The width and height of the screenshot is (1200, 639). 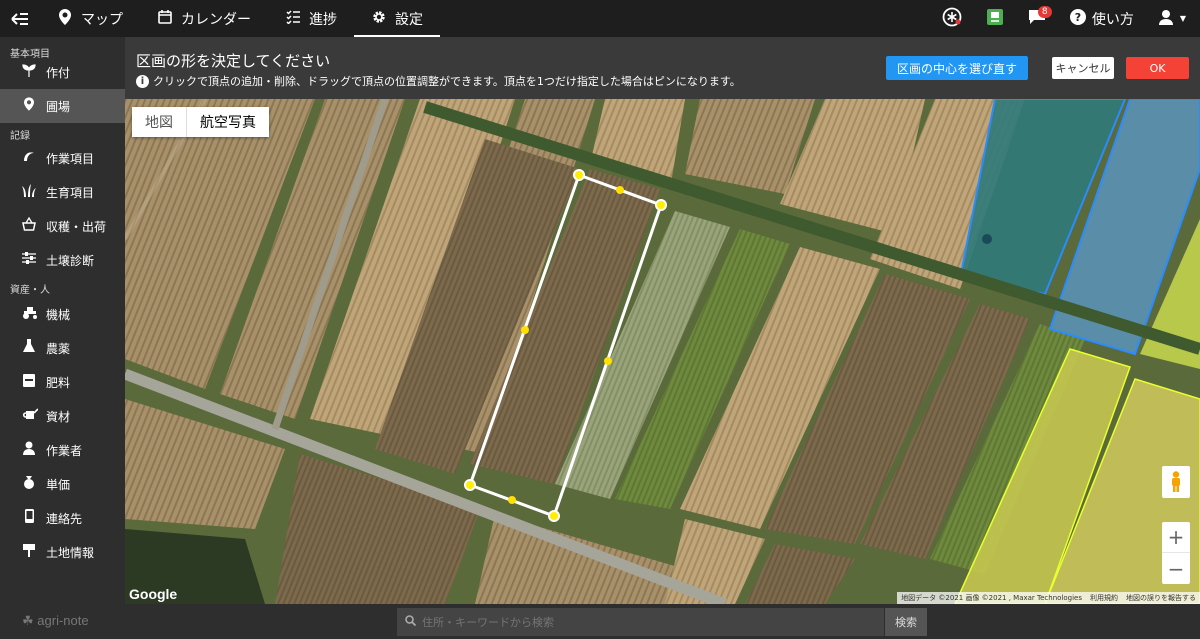 What do you see at coordinates (153, 594) in the screenshot?
I see `google-logo: Google` at bounding box center [153, 594].